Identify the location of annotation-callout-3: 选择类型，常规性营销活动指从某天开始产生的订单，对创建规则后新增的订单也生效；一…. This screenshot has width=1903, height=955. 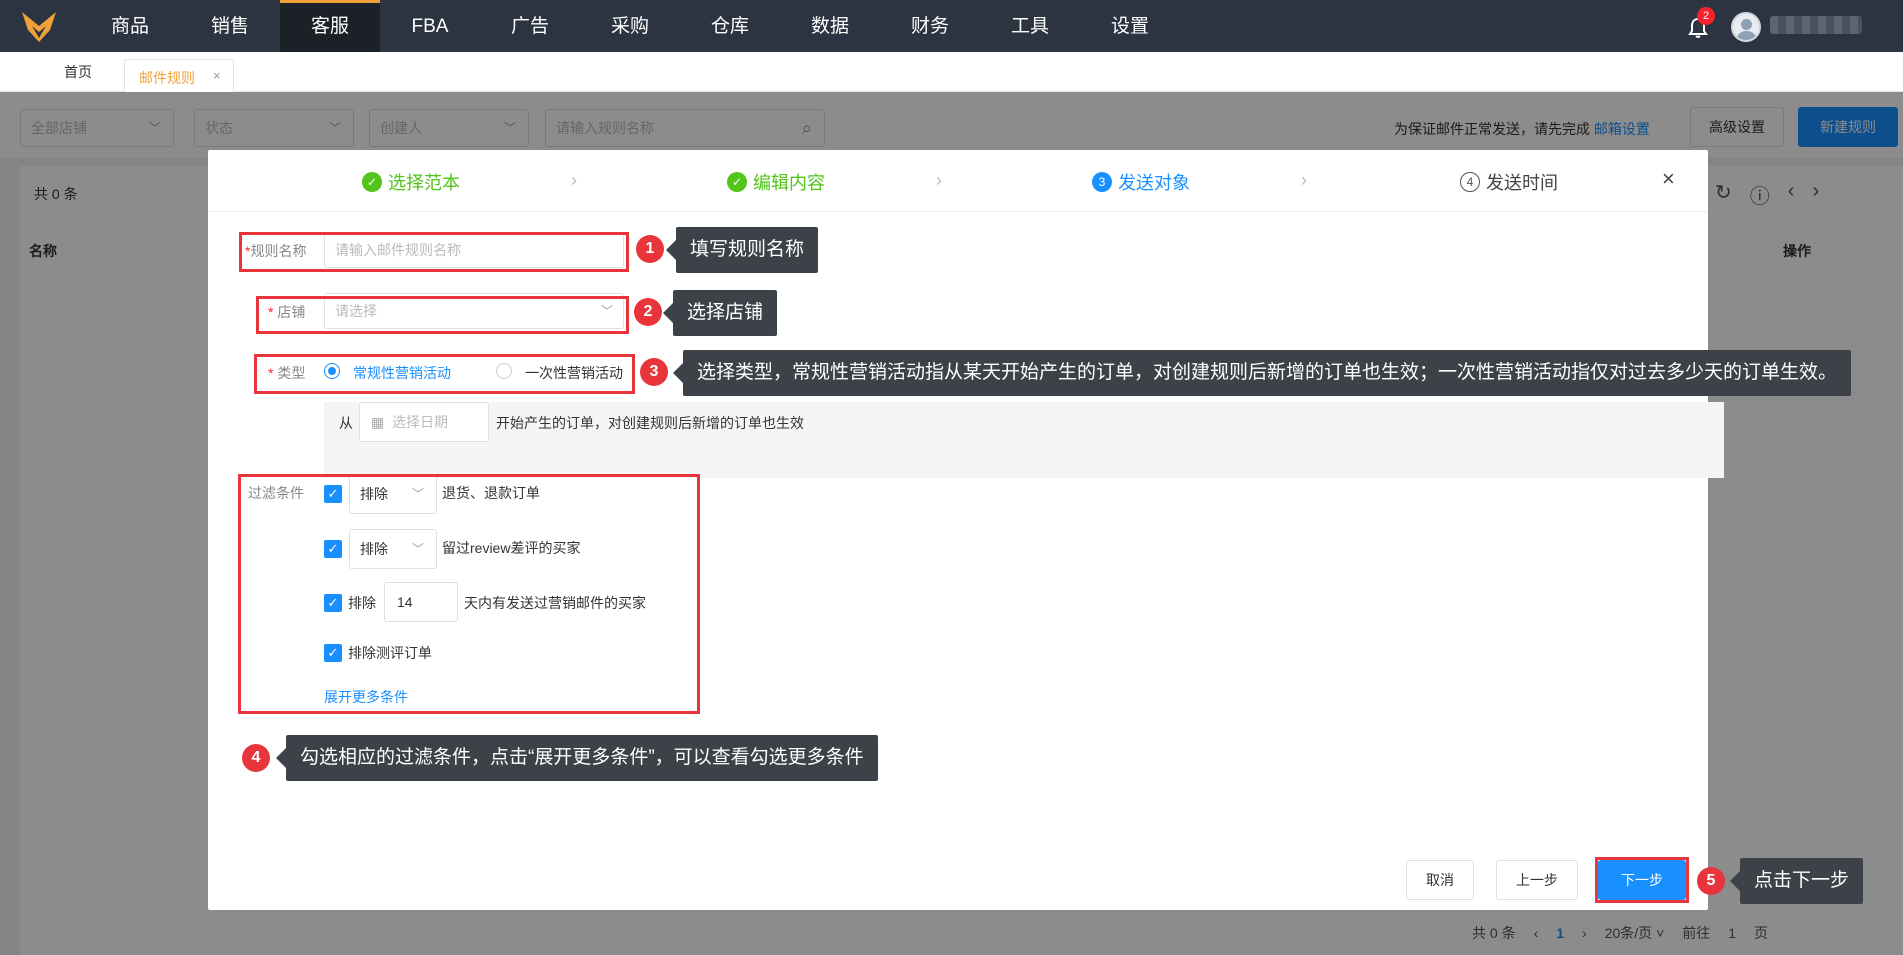
(1262, 373).